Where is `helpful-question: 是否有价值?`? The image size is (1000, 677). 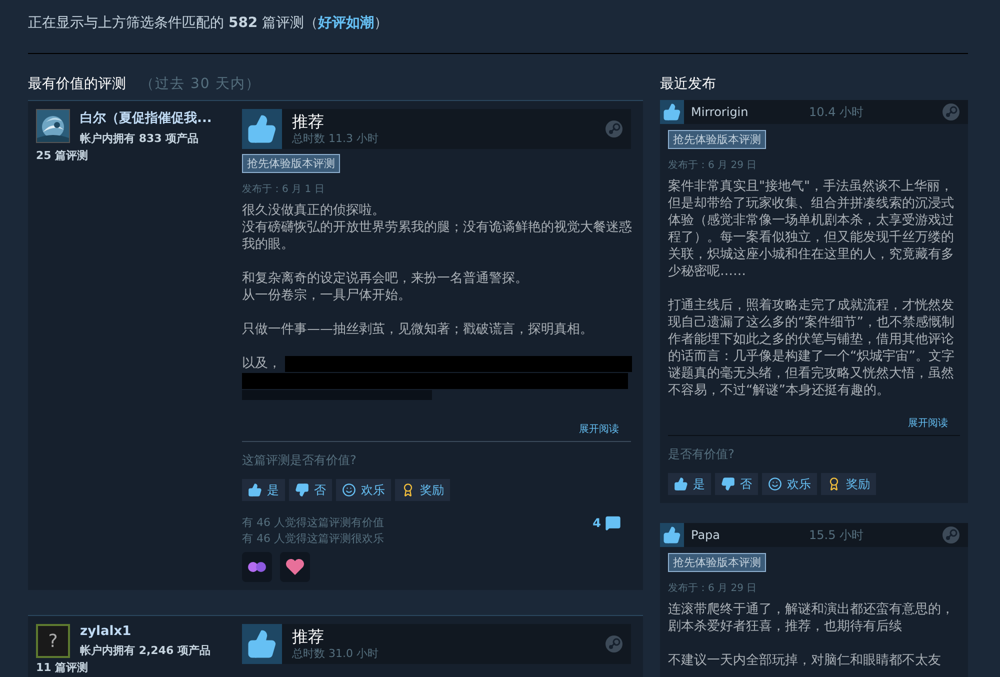
helpful-question: 是否有价值? is located at coordinates (702, 454).